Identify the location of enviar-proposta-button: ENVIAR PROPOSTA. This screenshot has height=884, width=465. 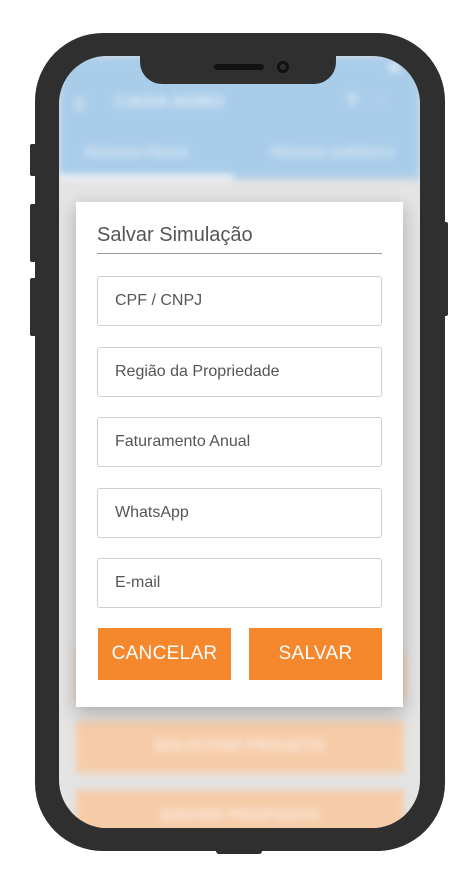
(240, 809).